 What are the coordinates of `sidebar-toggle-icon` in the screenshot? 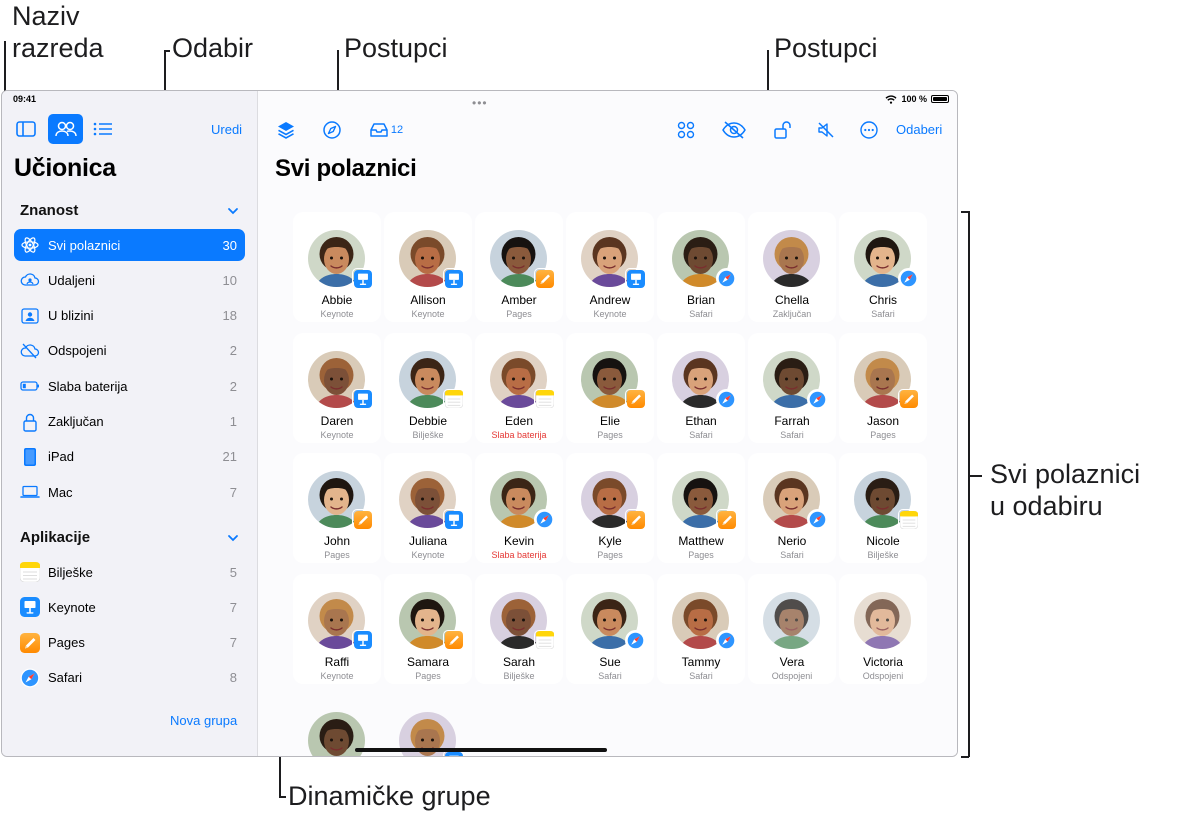 It's located at (26, 129).